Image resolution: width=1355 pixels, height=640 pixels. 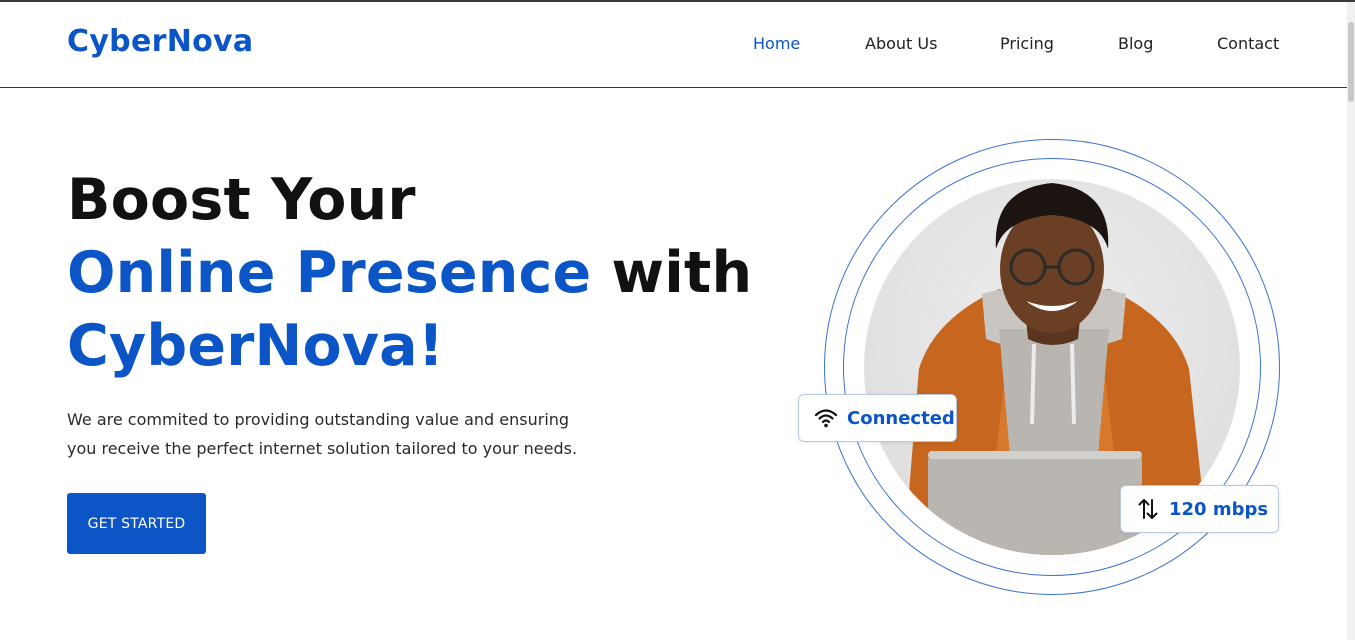 I want to click on hero-title-line-3: CyberNova!, so click(x=256, y=346).